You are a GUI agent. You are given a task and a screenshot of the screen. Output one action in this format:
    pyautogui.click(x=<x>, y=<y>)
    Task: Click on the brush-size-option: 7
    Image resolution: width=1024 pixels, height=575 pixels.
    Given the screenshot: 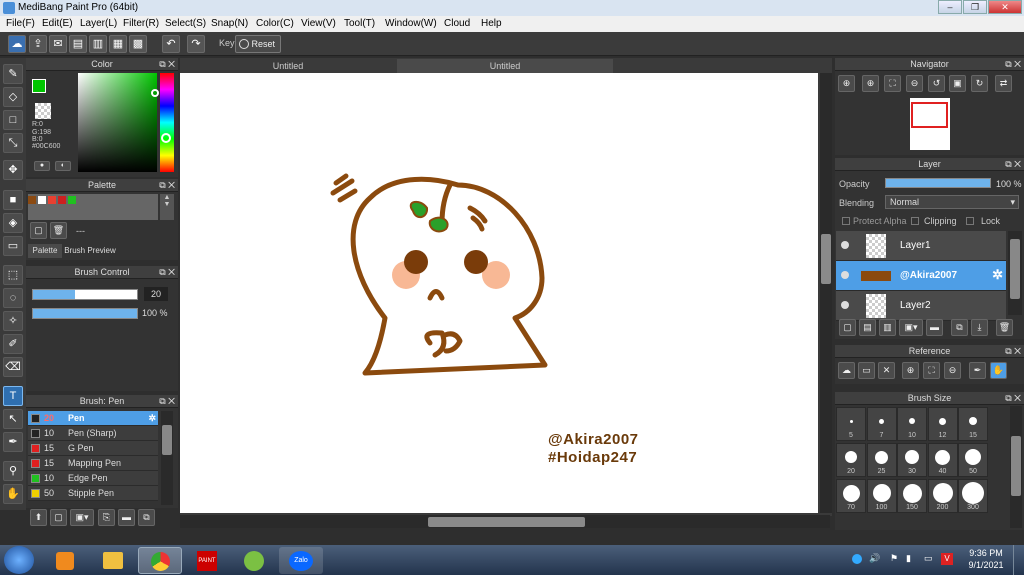 What is the action you would take?
    pyautogui.click(x=881, y=424)
    